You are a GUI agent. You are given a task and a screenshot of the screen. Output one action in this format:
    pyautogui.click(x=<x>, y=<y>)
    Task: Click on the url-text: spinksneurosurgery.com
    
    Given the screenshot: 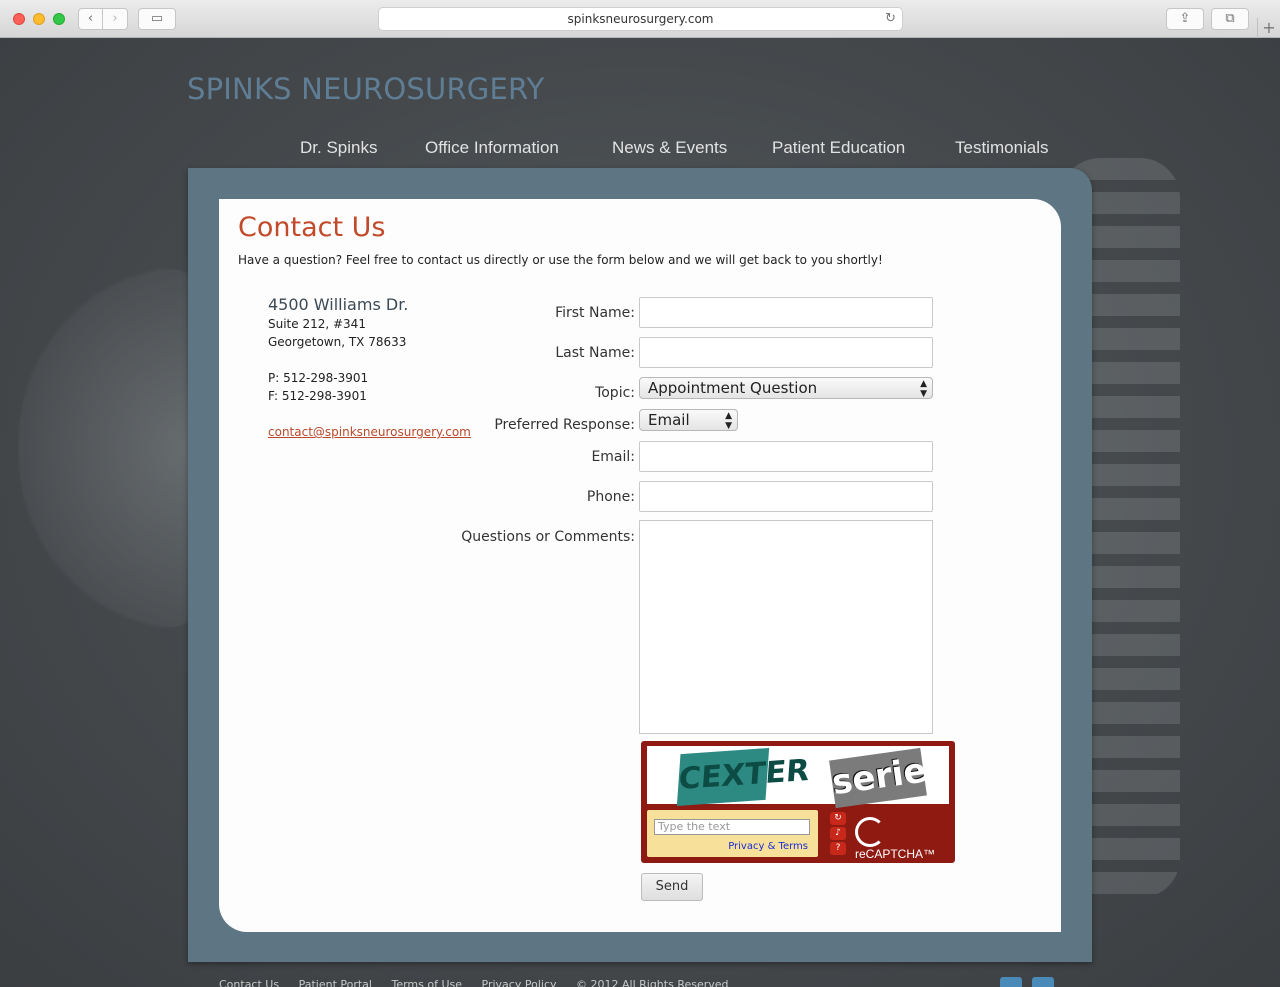 What is the action you would take?
    pyautogui.click(x=640, y=19)
    